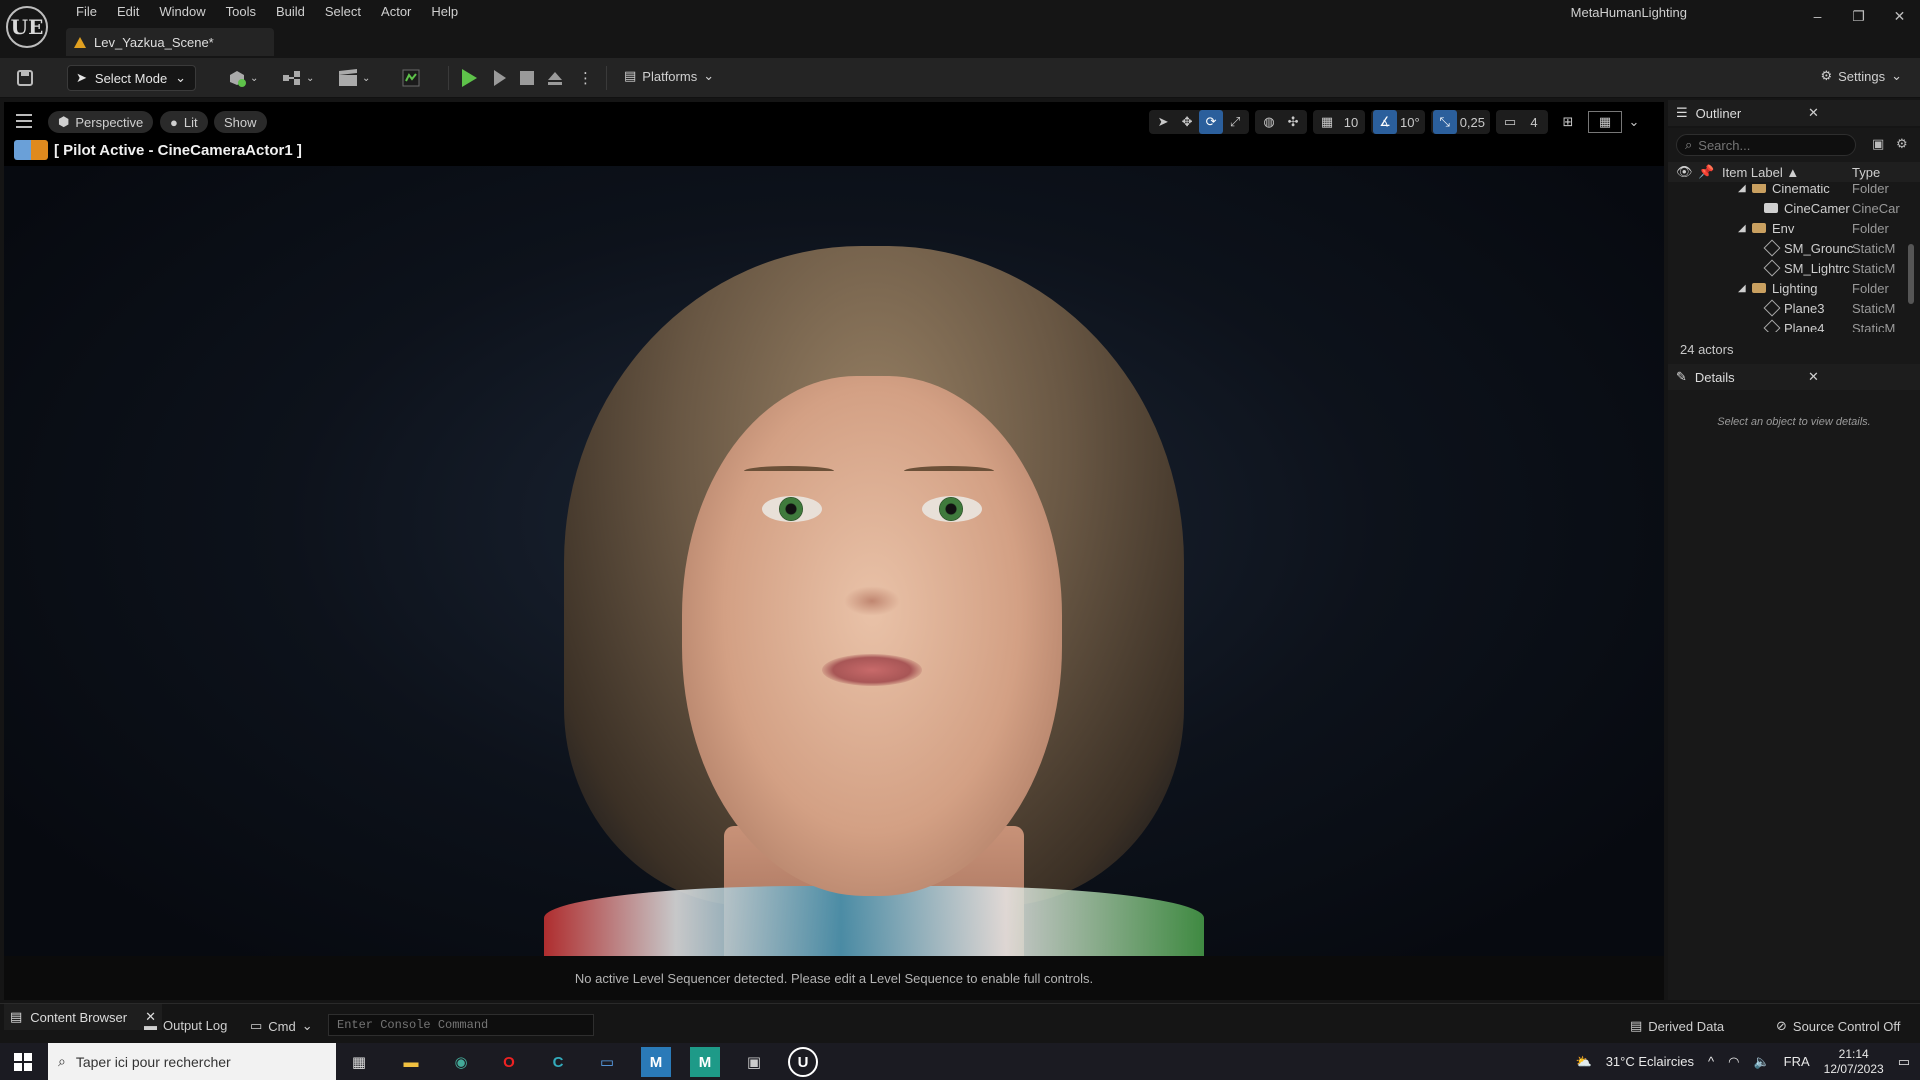  Describe the element at coordinates (1568, 122) in the screenshot. I see `maximize-viewport-icon: ⊞` at that location.